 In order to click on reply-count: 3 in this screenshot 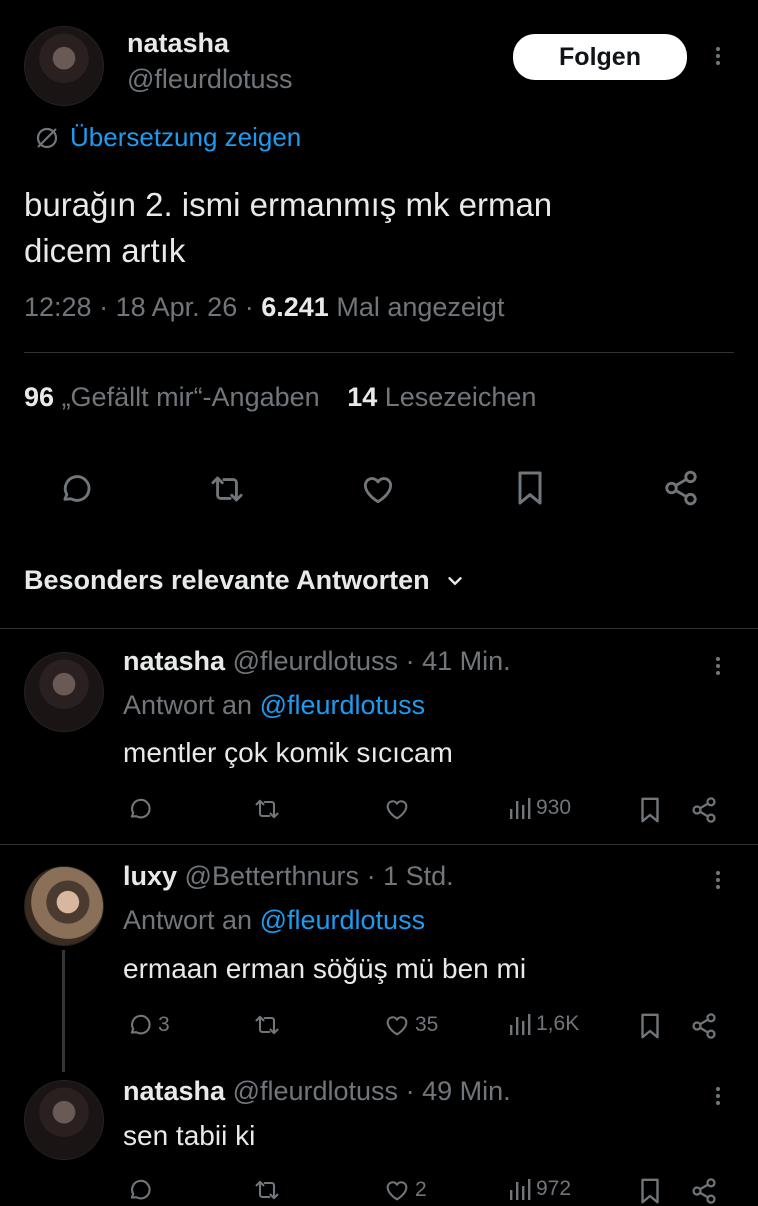, I will do `click(164, 1024)`.